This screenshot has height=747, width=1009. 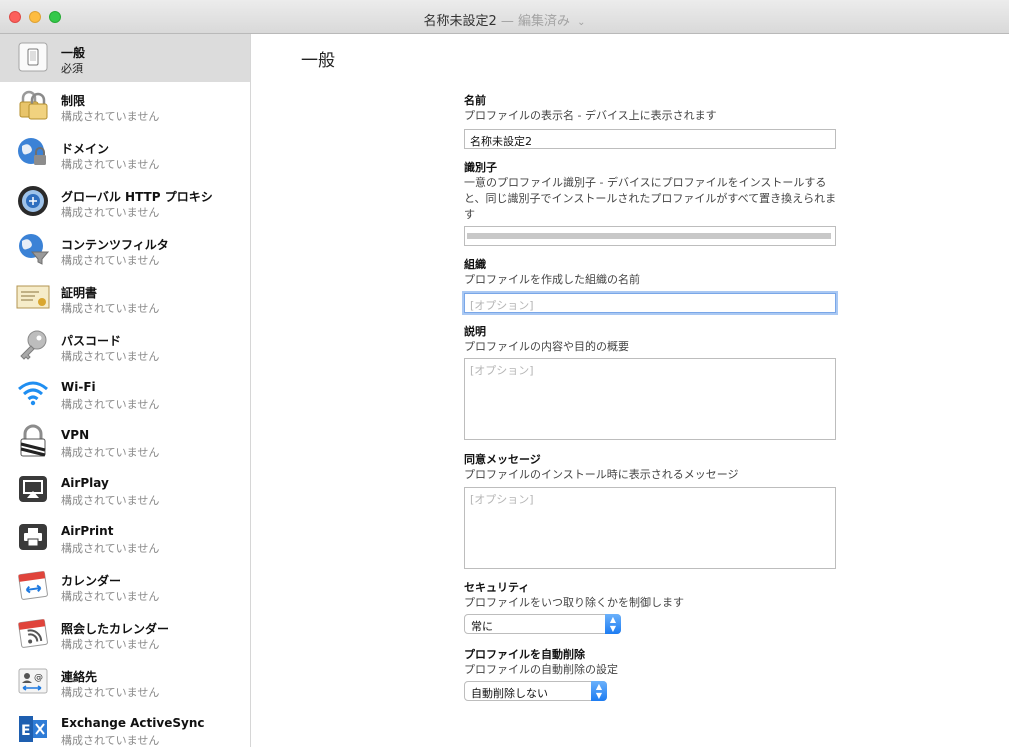 I want to click on identifier-label: 識別子, so click(x=480, y=167).